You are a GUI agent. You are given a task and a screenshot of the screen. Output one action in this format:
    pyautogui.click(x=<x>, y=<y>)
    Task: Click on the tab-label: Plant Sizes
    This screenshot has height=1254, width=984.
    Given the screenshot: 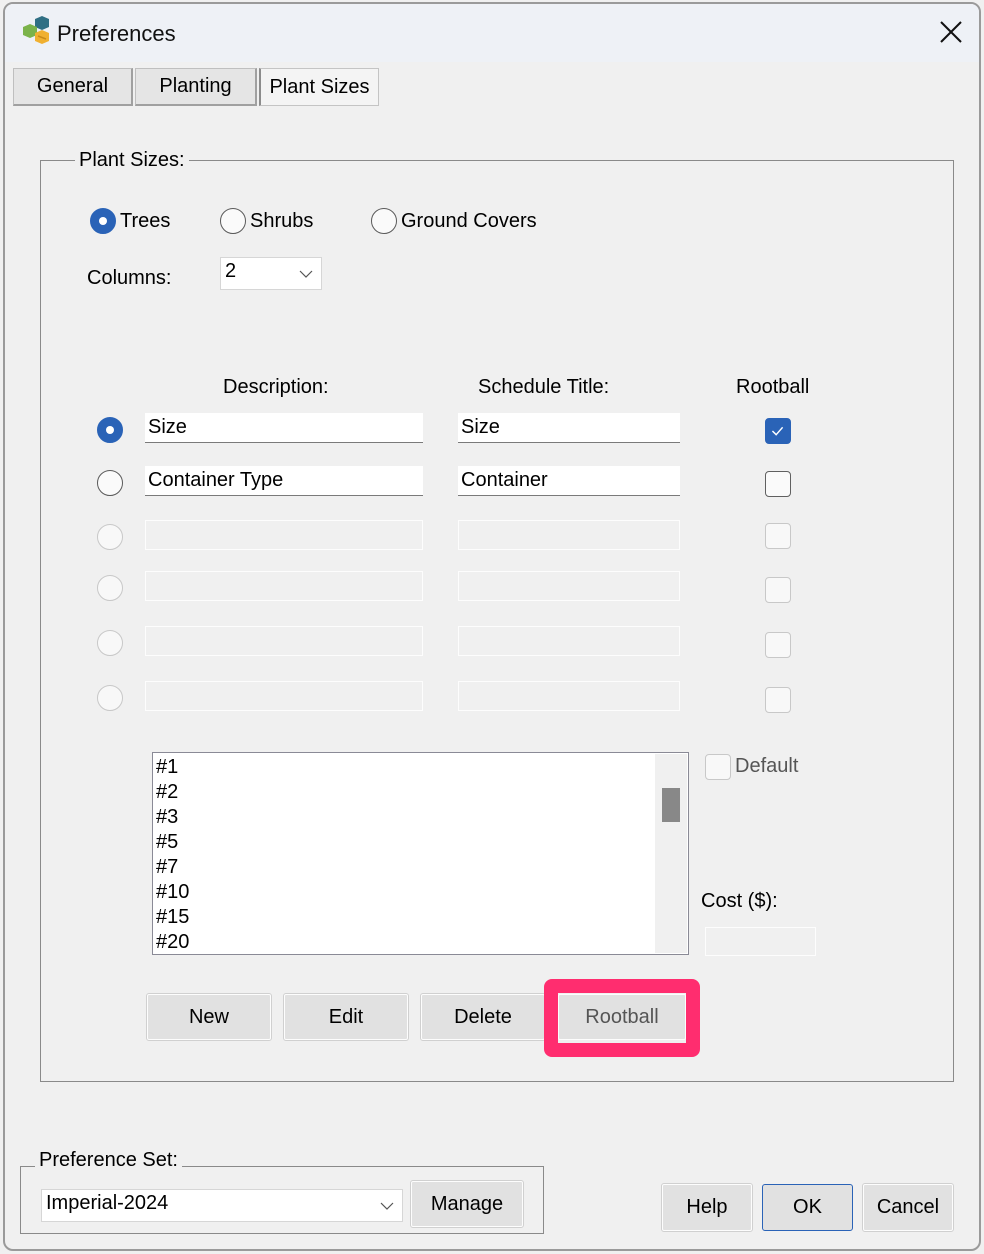 What is the action you would take?
    pyautogui.click(x=319, y=86)
    